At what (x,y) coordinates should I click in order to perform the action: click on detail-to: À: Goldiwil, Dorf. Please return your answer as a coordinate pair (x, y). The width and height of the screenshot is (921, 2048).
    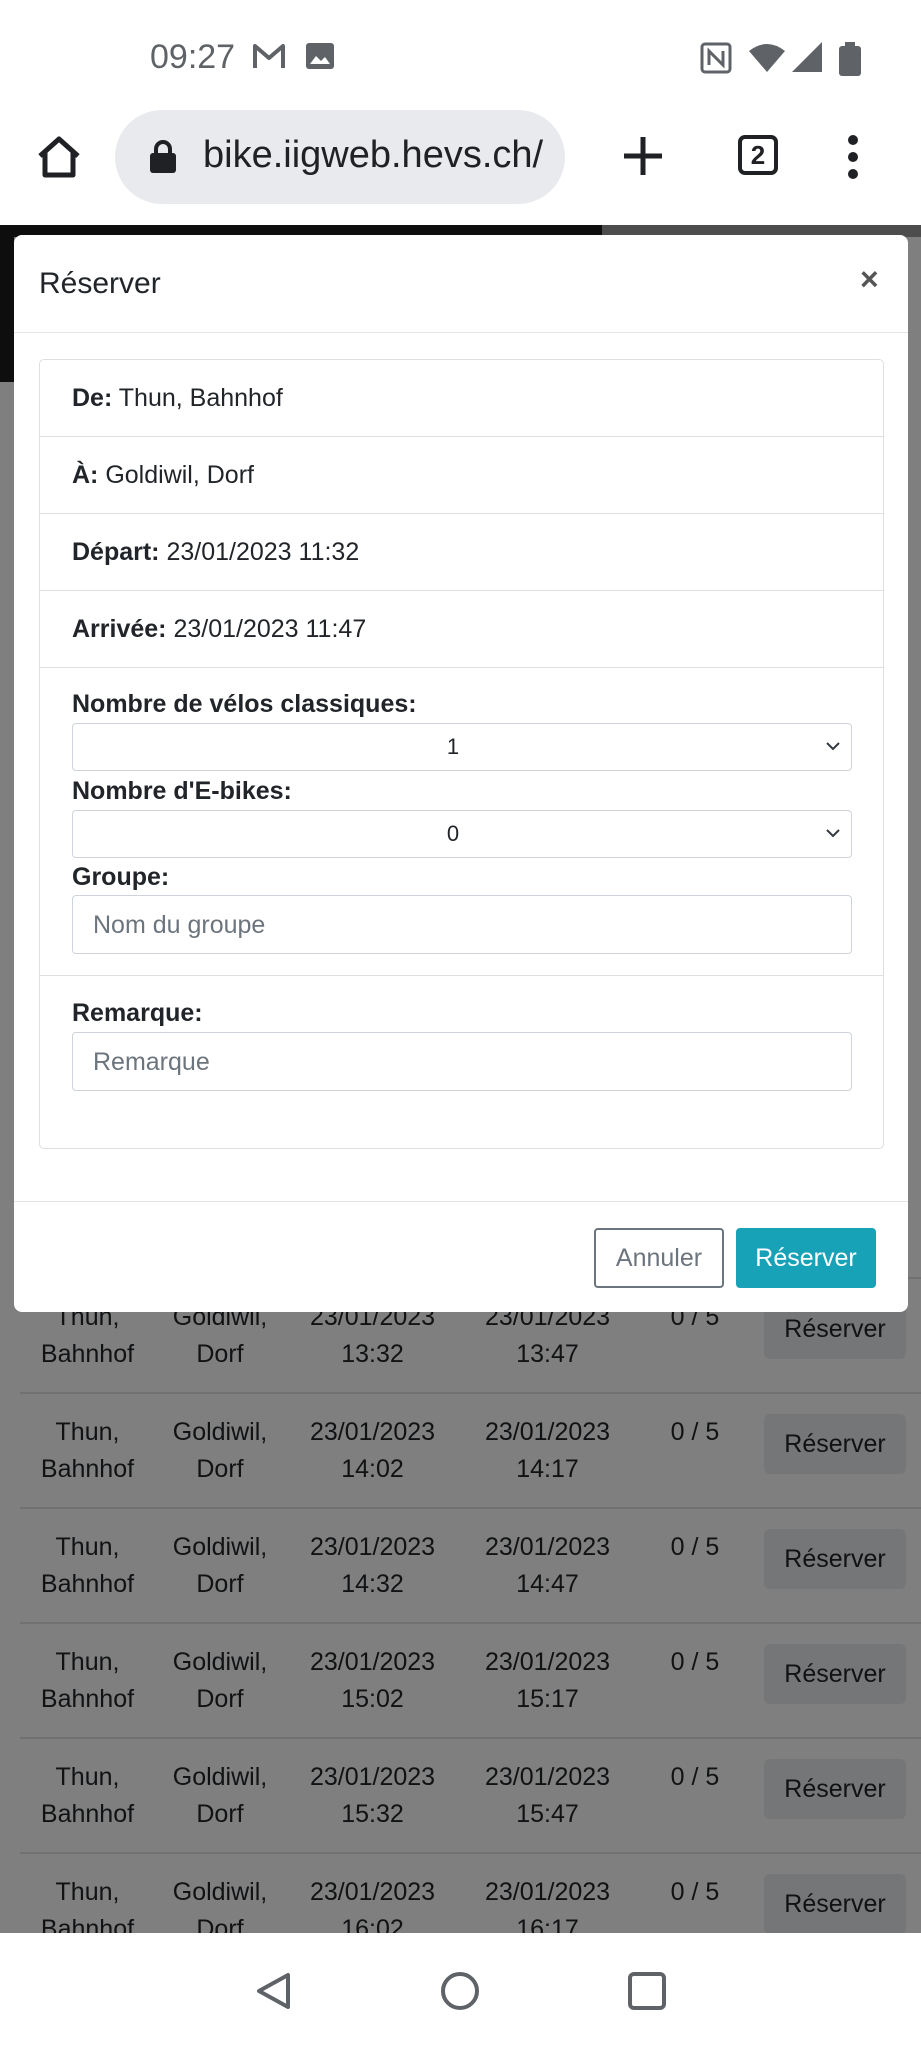
    Looking at the image, I should click on (461, 475).